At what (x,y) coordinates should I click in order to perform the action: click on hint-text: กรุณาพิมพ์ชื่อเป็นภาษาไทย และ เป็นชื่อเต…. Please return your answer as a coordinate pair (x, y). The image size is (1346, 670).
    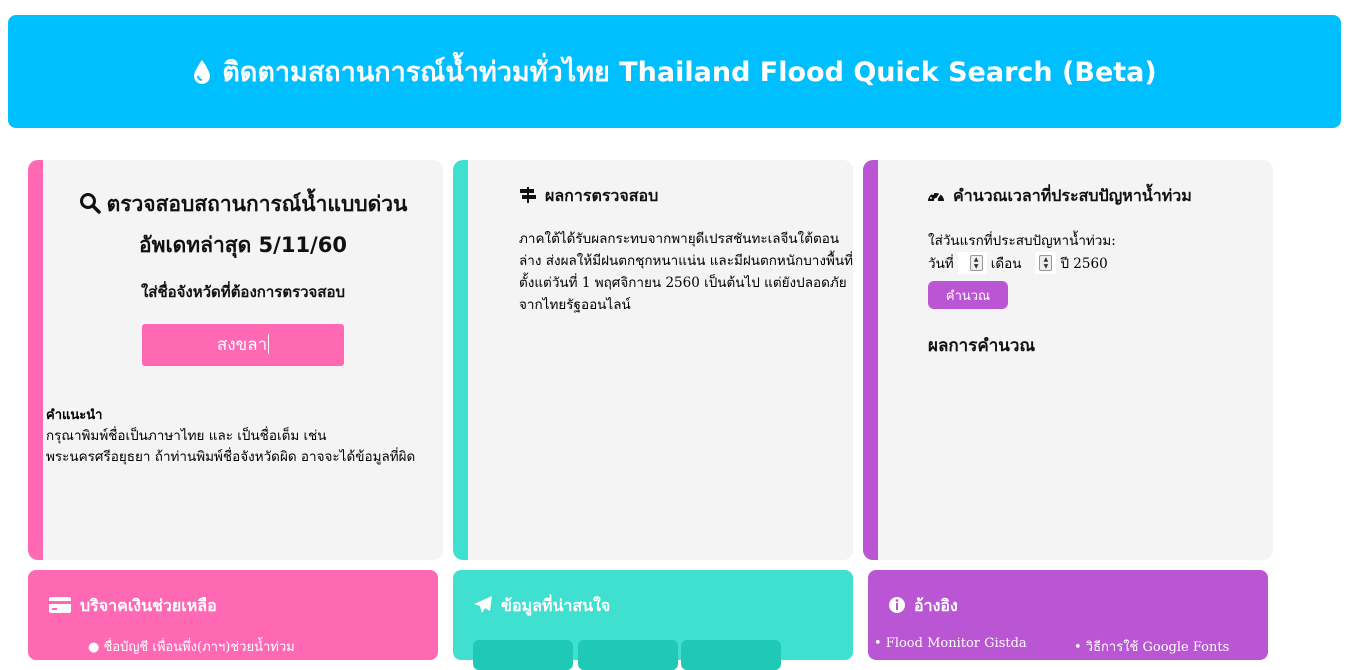
    Looking at the image, I should click on (231, 446).